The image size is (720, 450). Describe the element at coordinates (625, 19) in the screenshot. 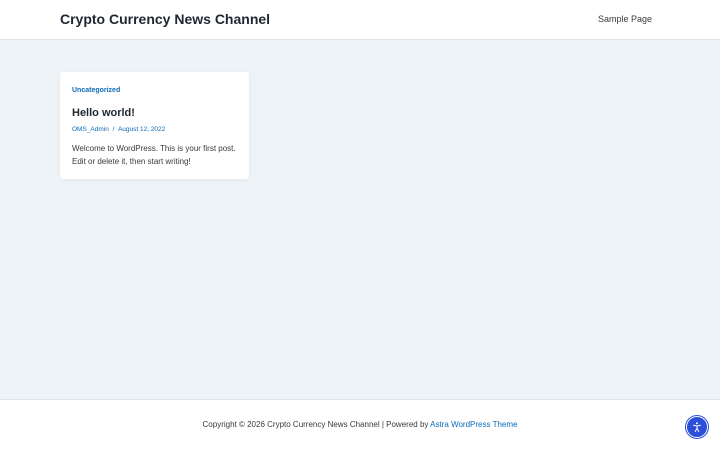

I see `nav-item-sample-page: Sample Page` at that location.